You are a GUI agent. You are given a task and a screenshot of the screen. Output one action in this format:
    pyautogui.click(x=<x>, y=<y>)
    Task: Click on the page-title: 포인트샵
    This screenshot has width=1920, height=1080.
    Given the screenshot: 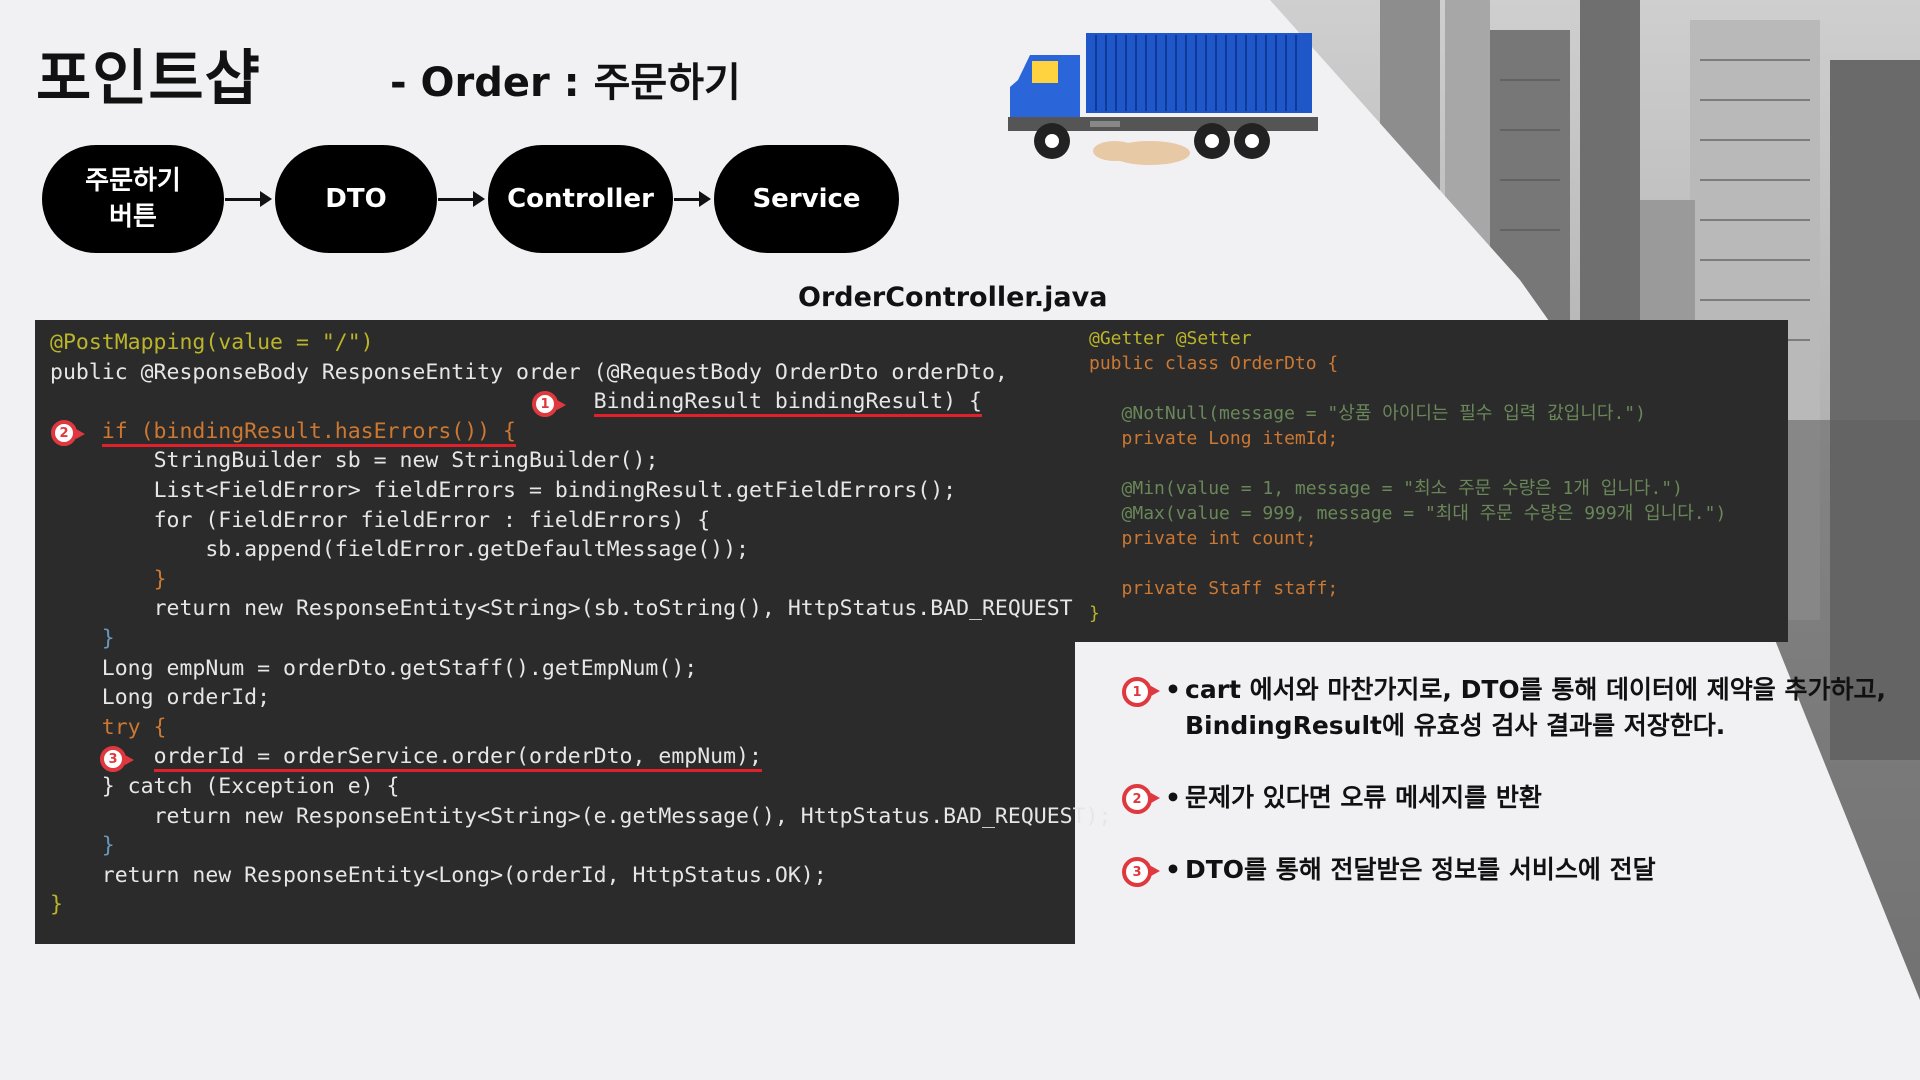 What is the action you would take?
    pyautogui.click(x=148, y=79)
    